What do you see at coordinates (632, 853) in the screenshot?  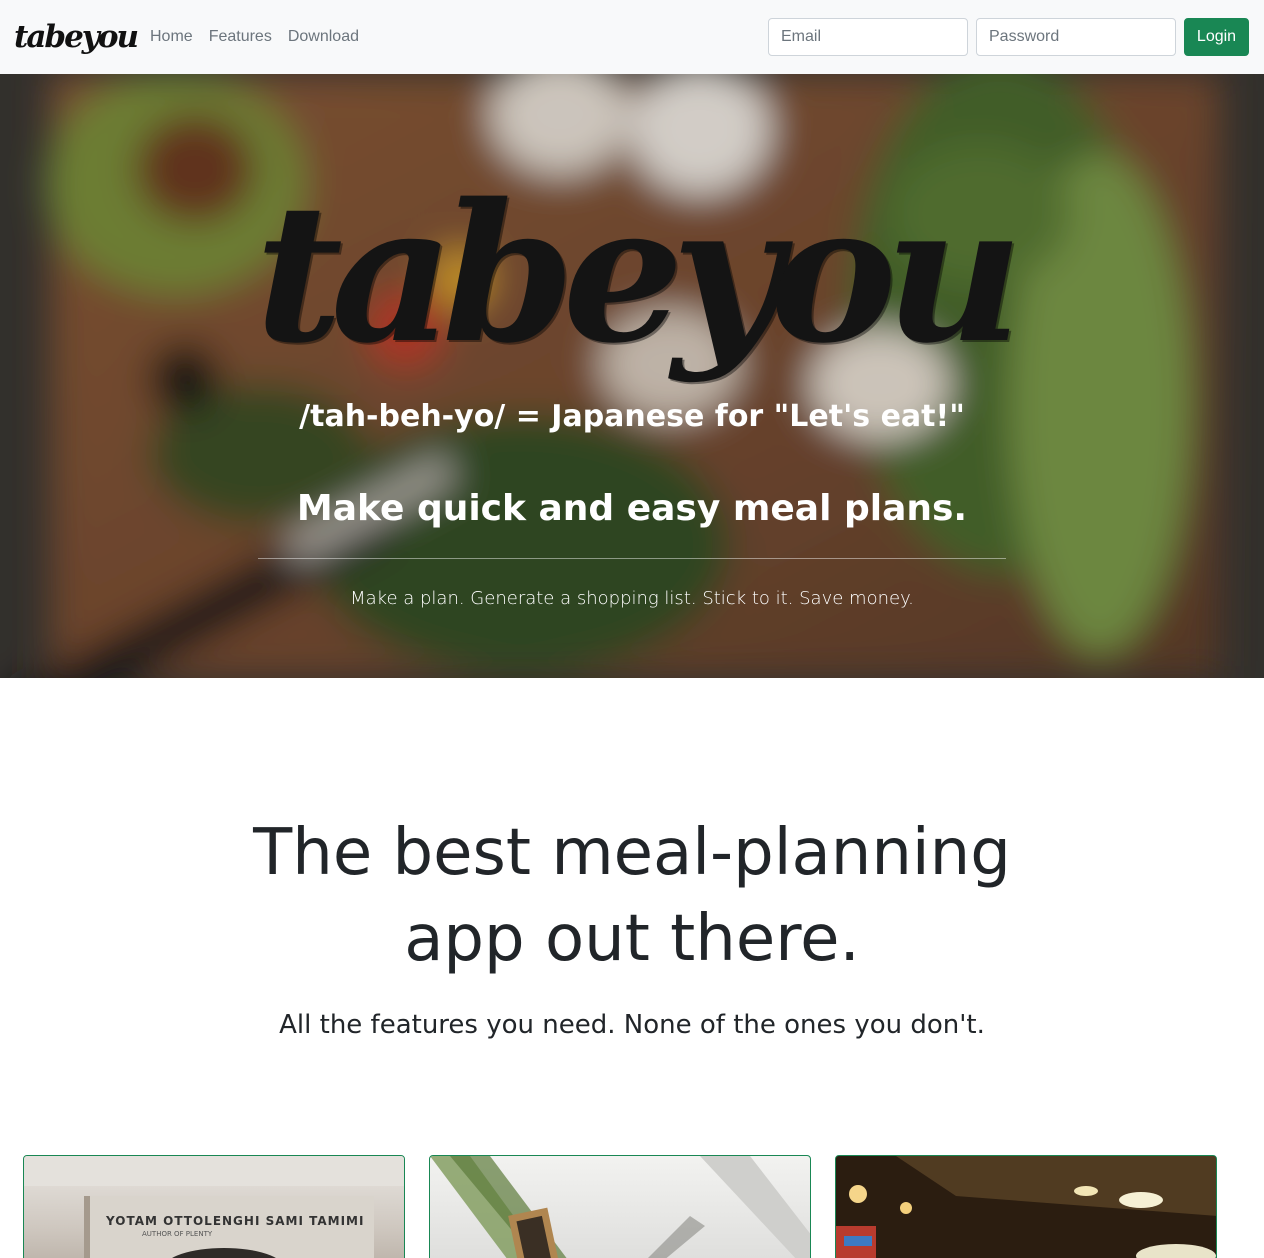 I see `features-headline-line1: The best meal-planning` at bounding box center [632, 853].